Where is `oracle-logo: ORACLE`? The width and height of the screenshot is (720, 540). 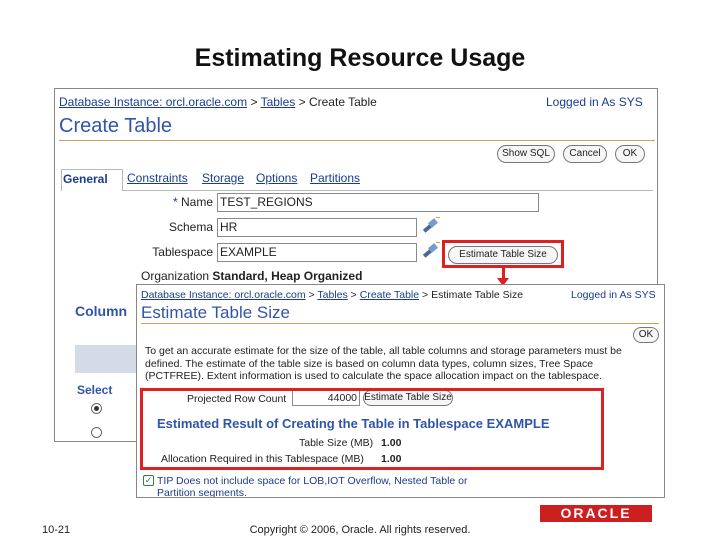
oracle-logo: ORACLE is located at coordinates (596, 513).